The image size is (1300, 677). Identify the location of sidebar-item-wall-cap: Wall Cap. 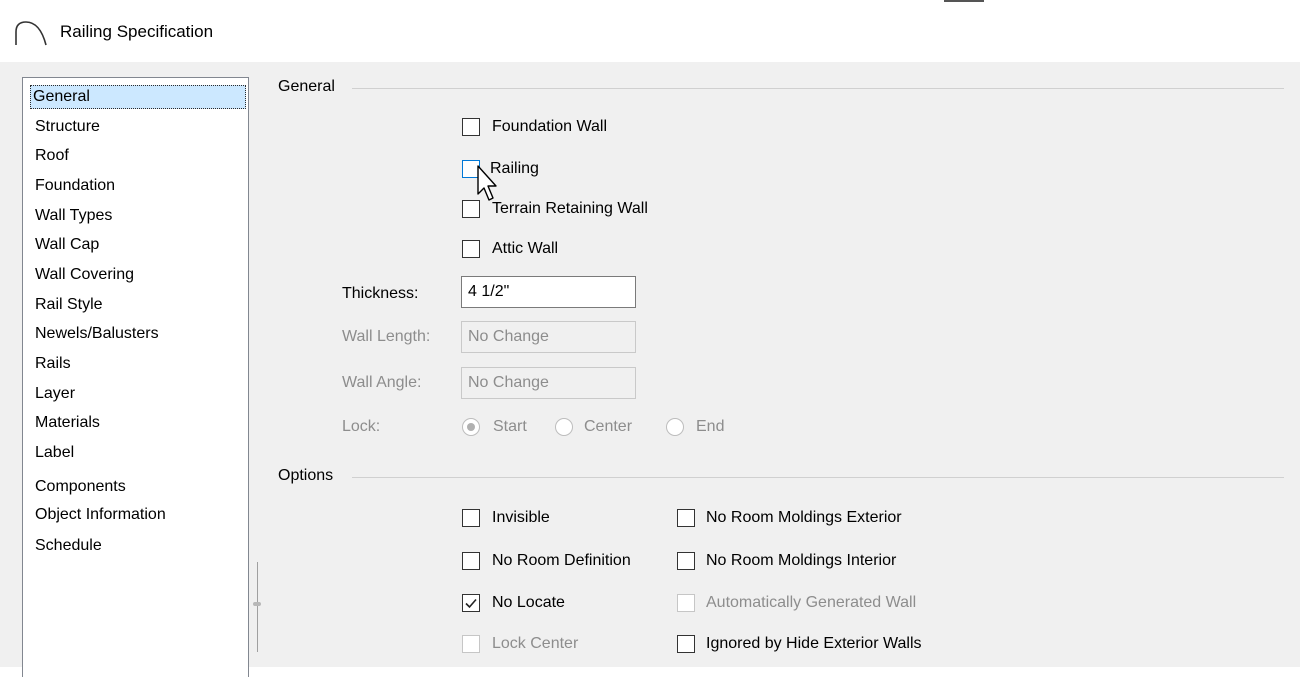
(67, 245).